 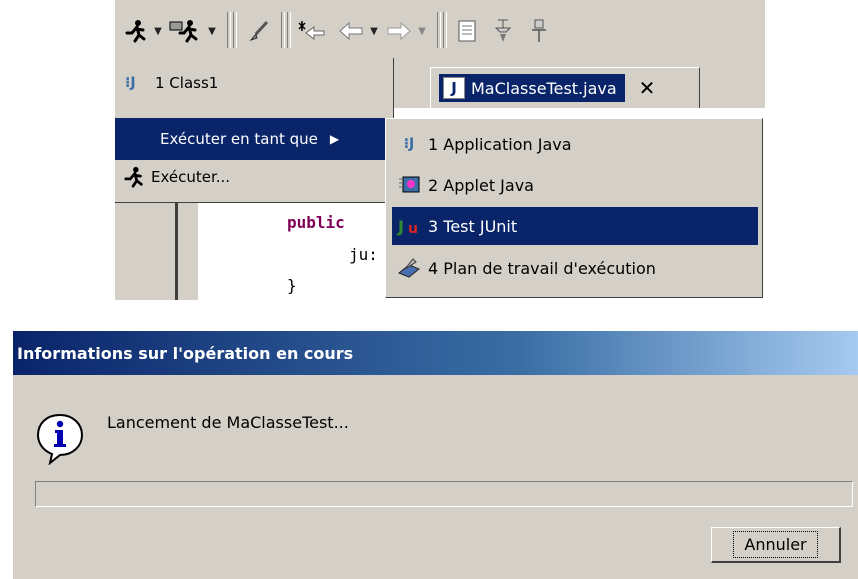 What do you see at coordinates (575, 185) in the screenshot?
I see `submenu-item-java-applet: 2 Applet Java` at bounding box center [575, 185].